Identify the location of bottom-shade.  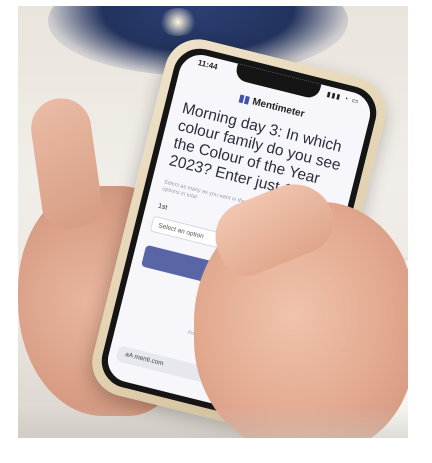
(213, 422).